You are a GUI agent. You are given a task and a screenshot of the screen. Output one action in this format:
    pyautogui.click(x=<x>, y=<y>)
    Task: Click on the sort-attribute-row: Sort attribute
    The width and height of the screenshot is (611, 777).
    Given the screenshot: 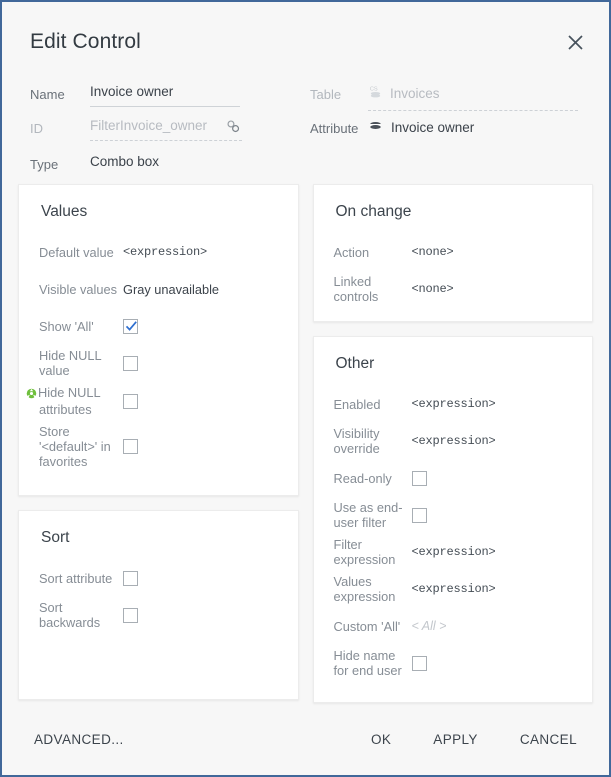 What is the action you would take?
    pyautogui.click(x=158, y=578)
    